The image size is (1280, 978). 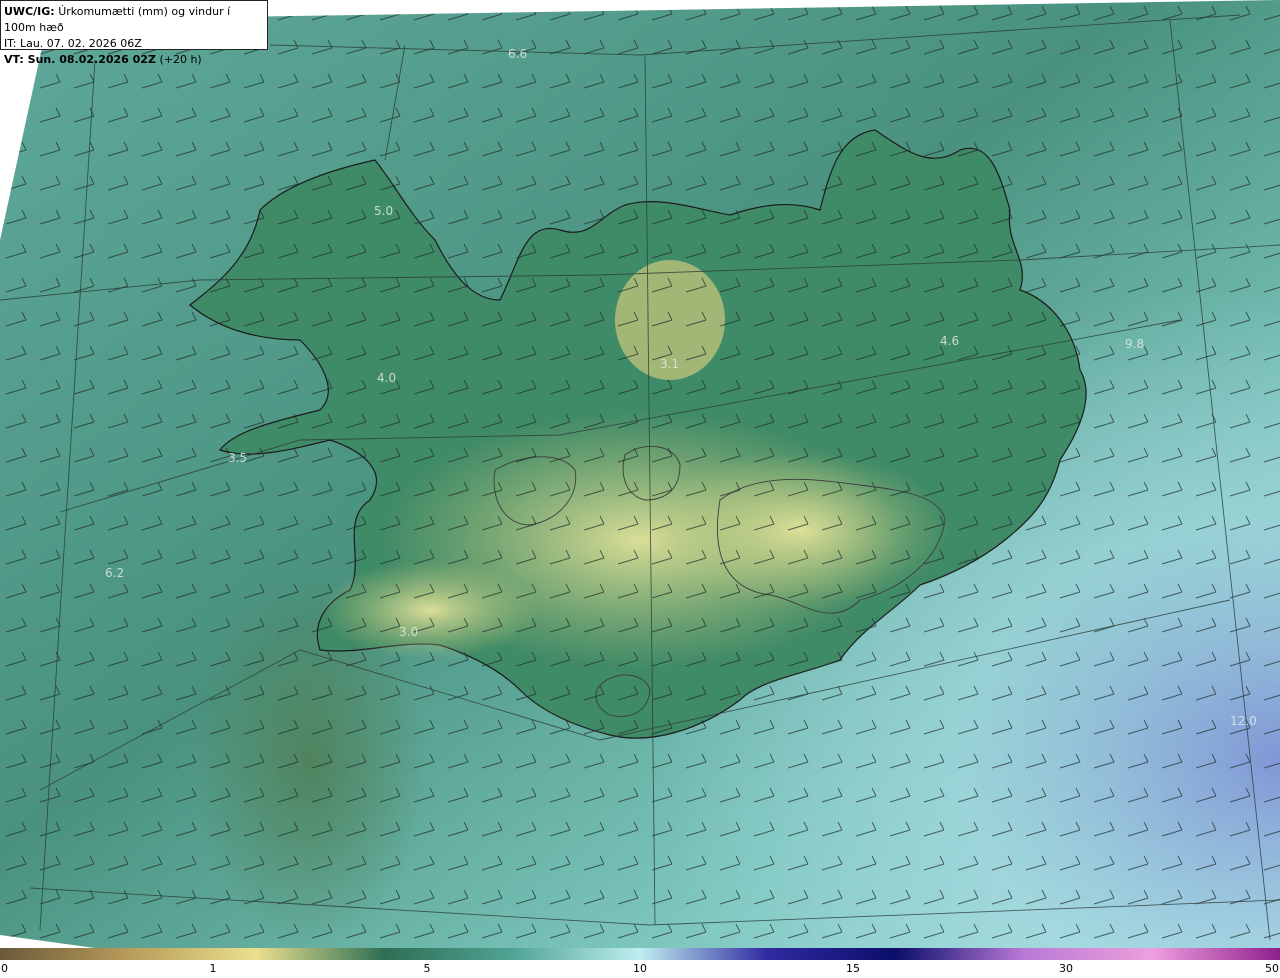 What do you see at coordinates (669, 364) in the screenshot?
I see `map-value-label: 3.1` at bounding box center [669, 364].